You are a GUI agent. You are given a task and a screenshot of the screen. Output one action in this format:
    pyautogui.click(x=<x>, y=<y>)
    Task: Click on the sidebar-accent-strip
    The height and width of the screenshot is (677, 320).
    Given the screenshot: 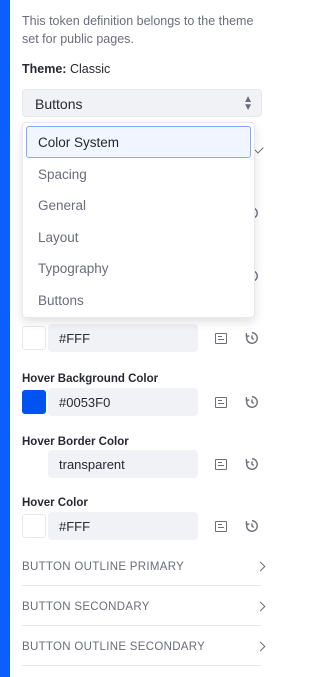 What is the action you would take?
    pyautogui.click(x=5, y=338)
    